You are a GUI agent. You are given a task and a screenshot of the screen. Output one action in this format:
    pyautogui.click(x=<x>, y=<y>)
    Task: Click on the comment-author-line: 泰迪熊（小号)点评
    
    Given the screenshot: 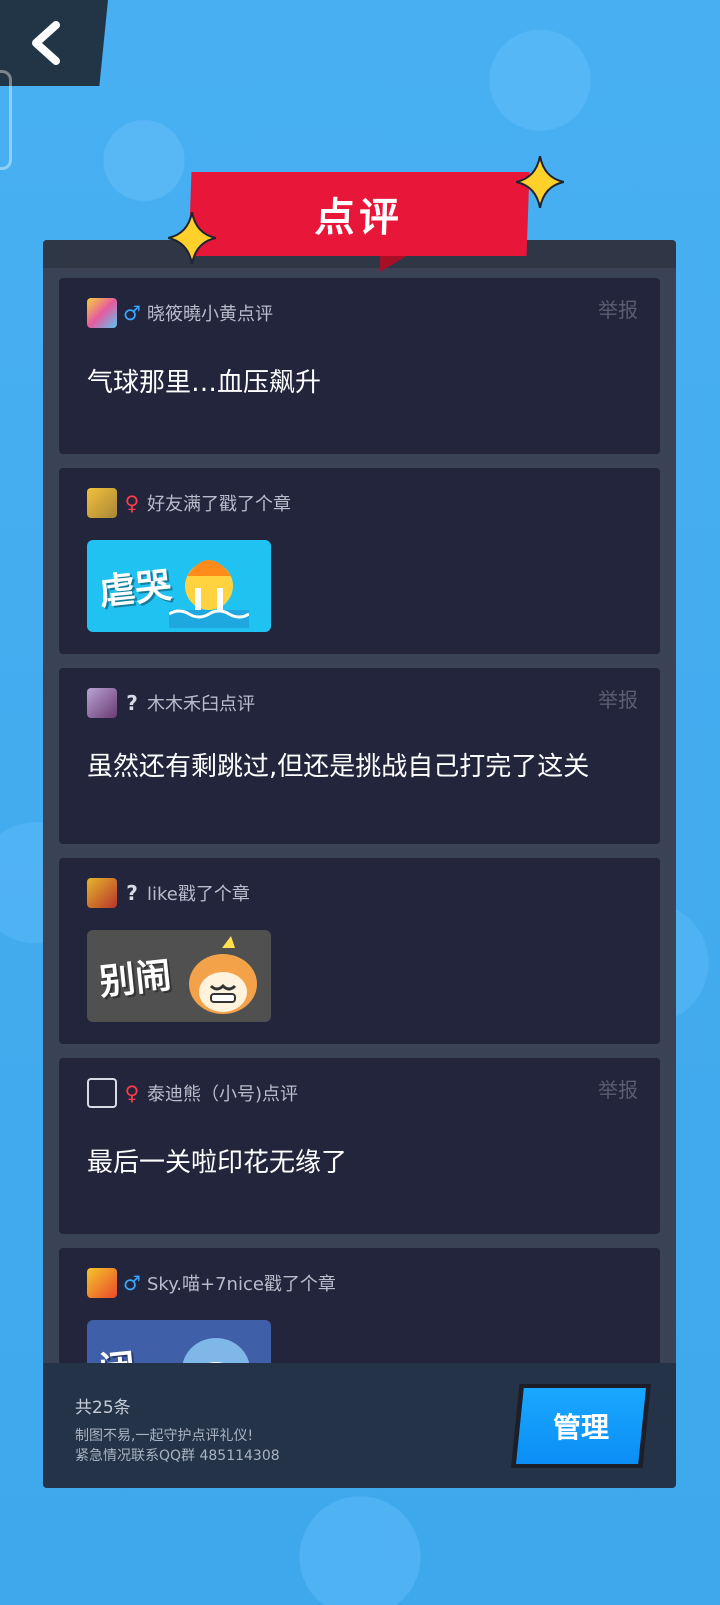 What is the action you would take?
    pyautogui.click(x=223, y=1094)
    